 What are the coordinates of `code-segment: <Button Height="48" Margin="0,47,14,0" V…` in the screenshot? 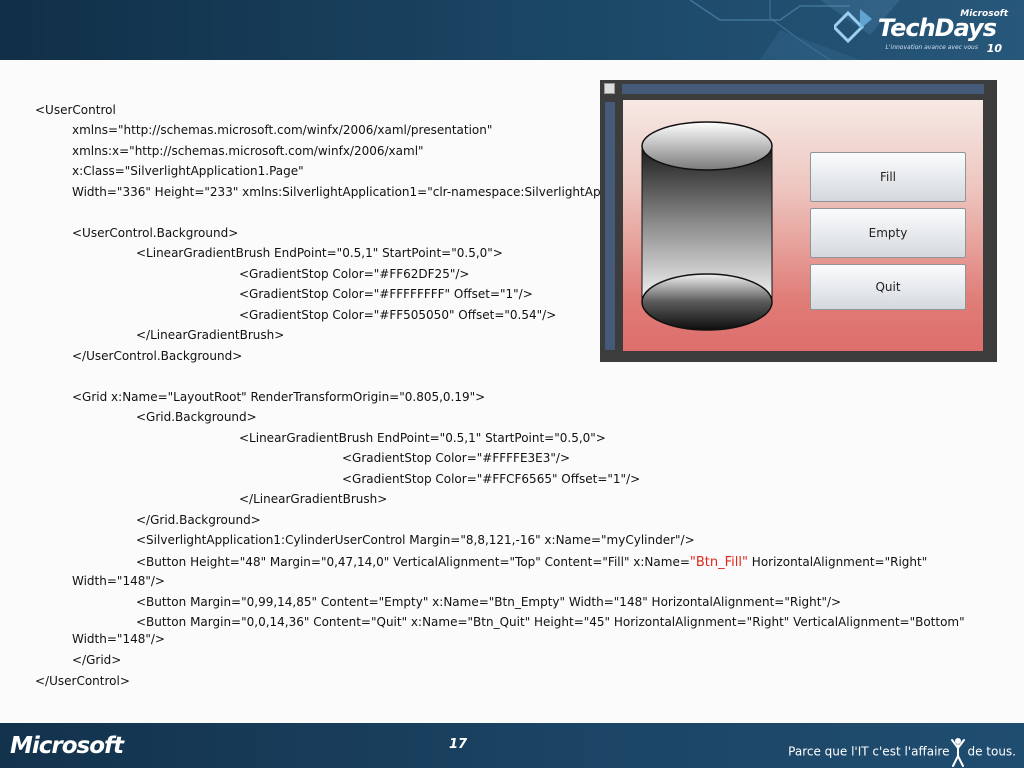 It's located at (413, 562).